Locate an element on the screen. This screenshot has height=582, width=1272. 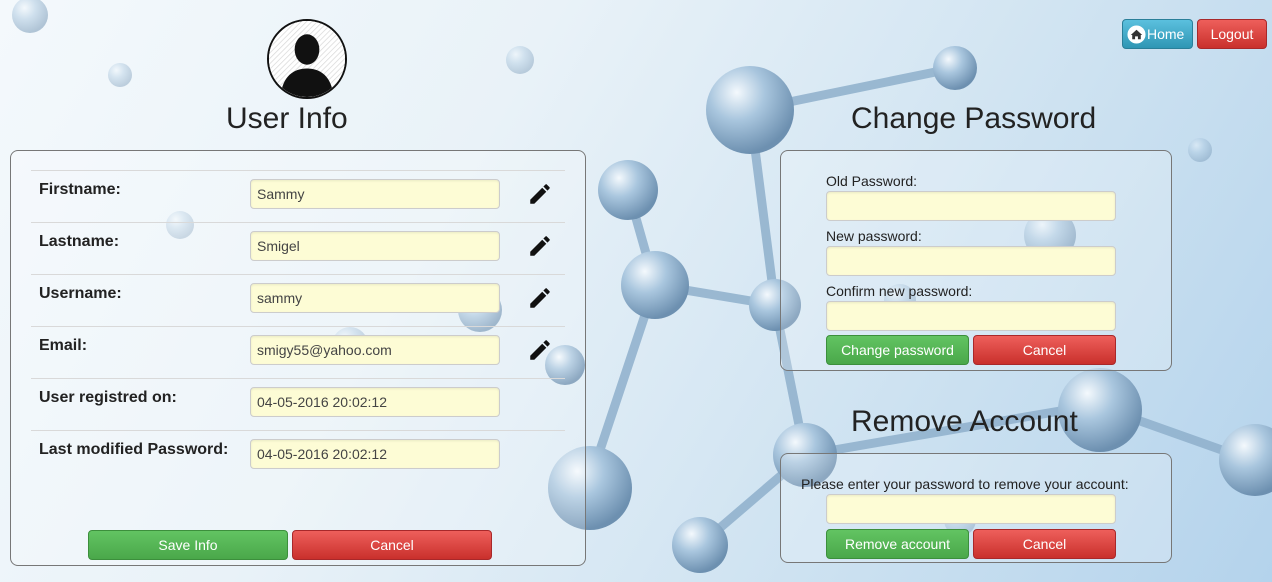
cancel-remove-button: Cancel is located at coordinates (1044, 544).